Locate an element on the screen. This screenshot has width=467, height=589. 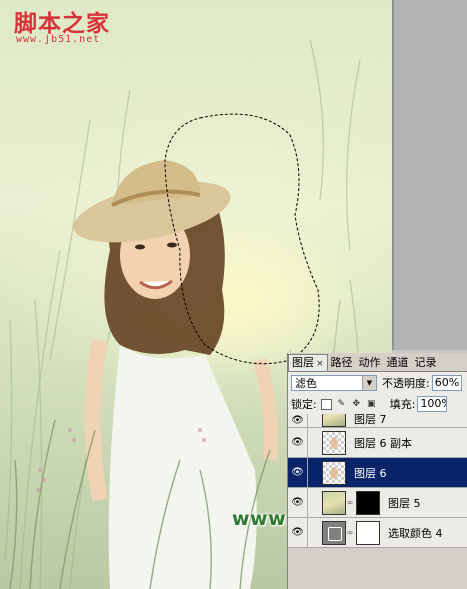
layer-name: 图层 6 副本 is located at coordinates (383, 443).